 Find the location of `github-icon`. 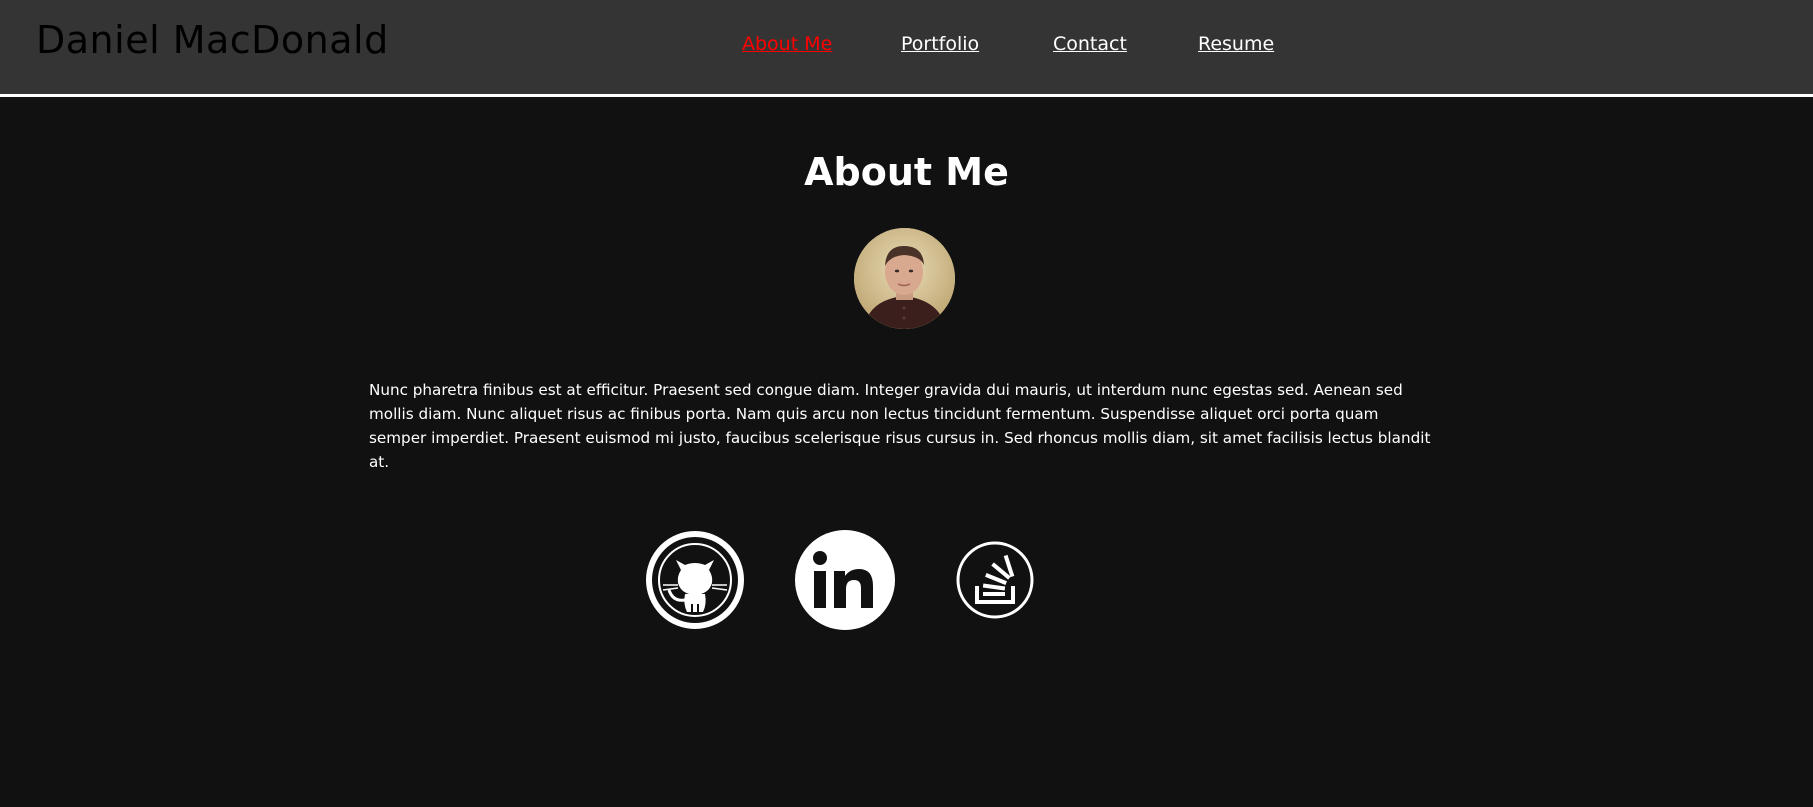

github-icon is located at coordinates (695, 580).